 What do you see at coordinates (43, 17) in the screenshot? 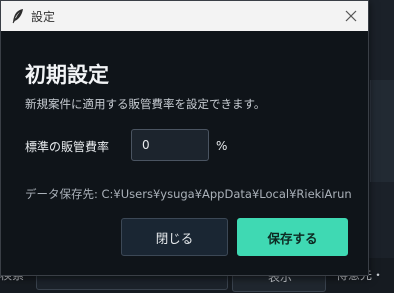
I see `dialog-title: 設定` at bounding box center [43, 17].